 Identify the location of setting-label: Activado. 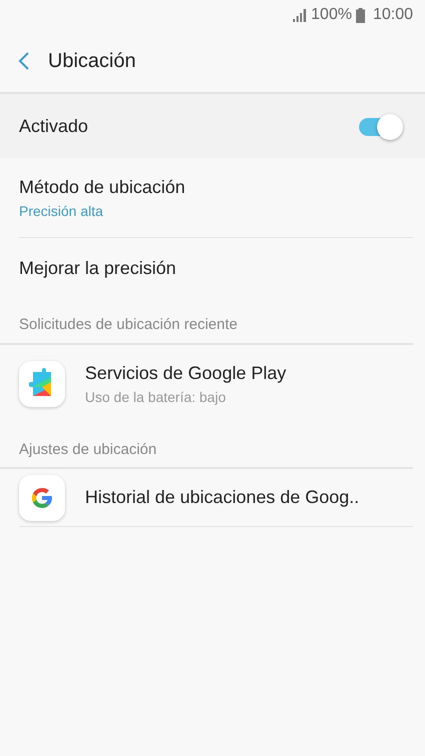
(53, 126).